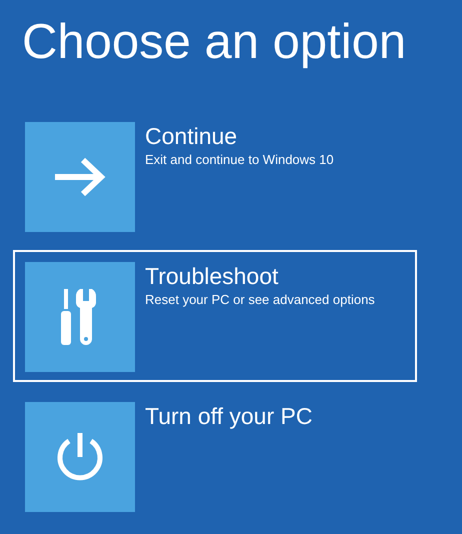 This screenshot has height=534, width=462. What do you see at coordinates (212, 276) in the screenshot?
I see `option-title: Troubleshoot` at bounding box center [212, 276].